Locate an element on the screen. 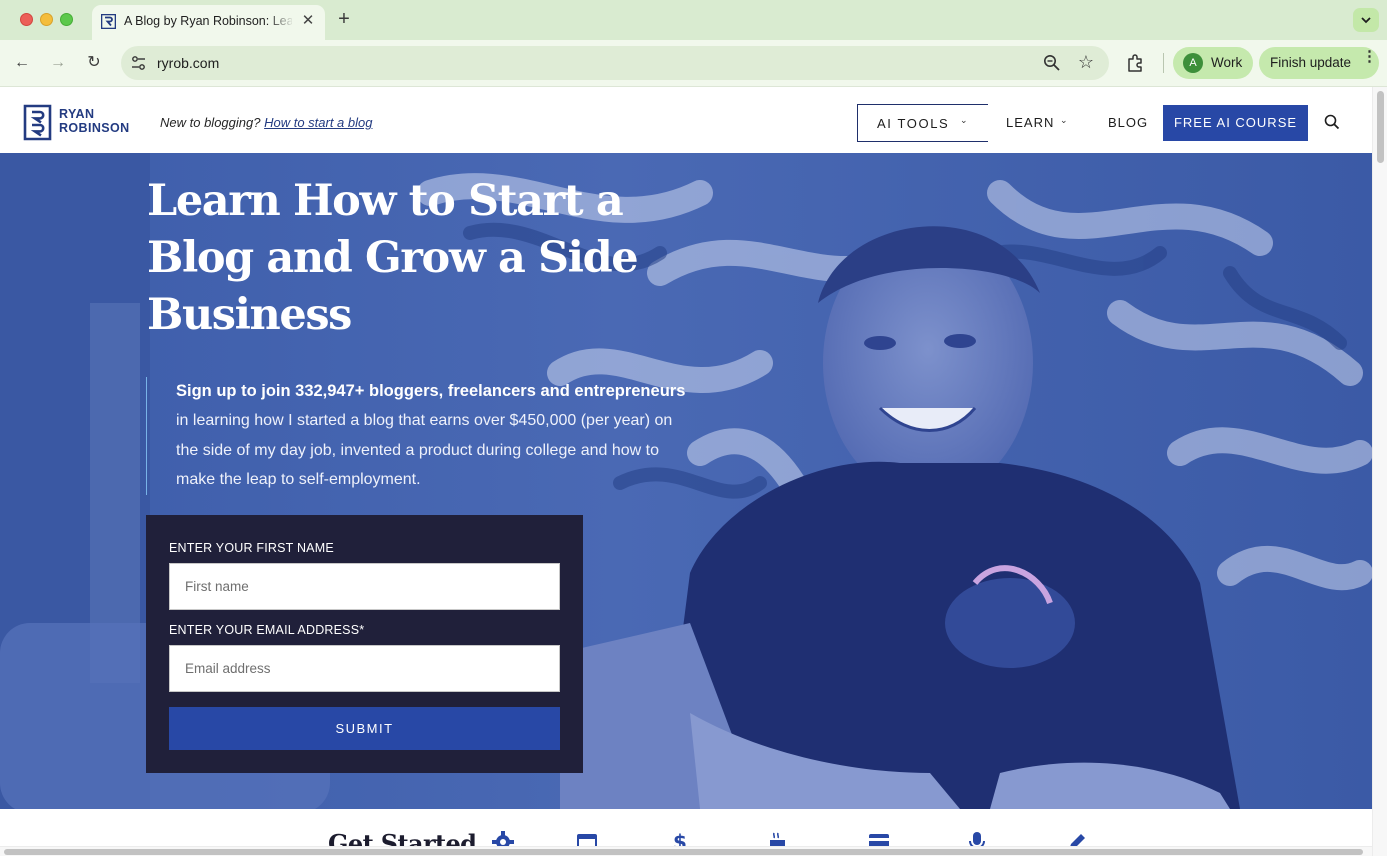 Image resolution: width=1387 pixels, height=856 pixels. site-settings-icon is located at coordinates (139, 63).